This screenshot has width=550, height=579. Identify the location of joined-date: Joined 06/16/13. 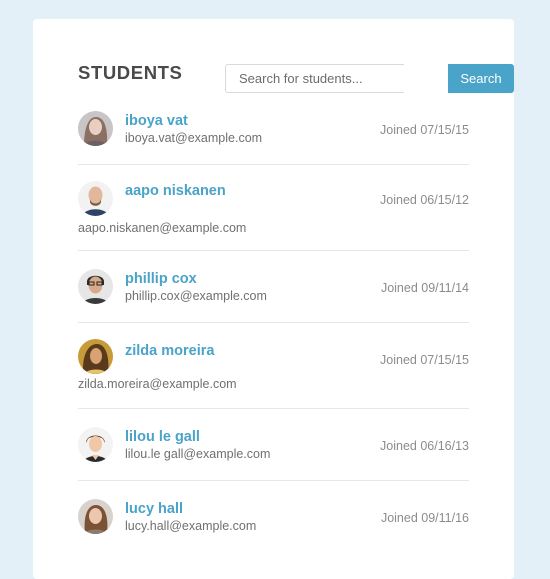
(424, 446).